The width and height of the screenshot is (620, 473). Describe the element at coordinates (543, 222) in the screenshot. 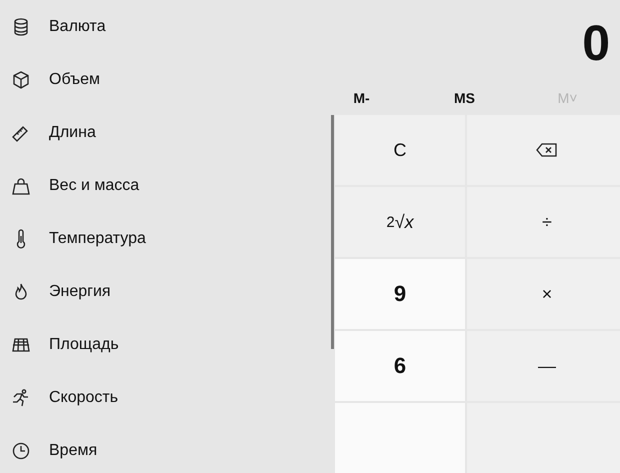

I see `operator-key: ÷` at that location.